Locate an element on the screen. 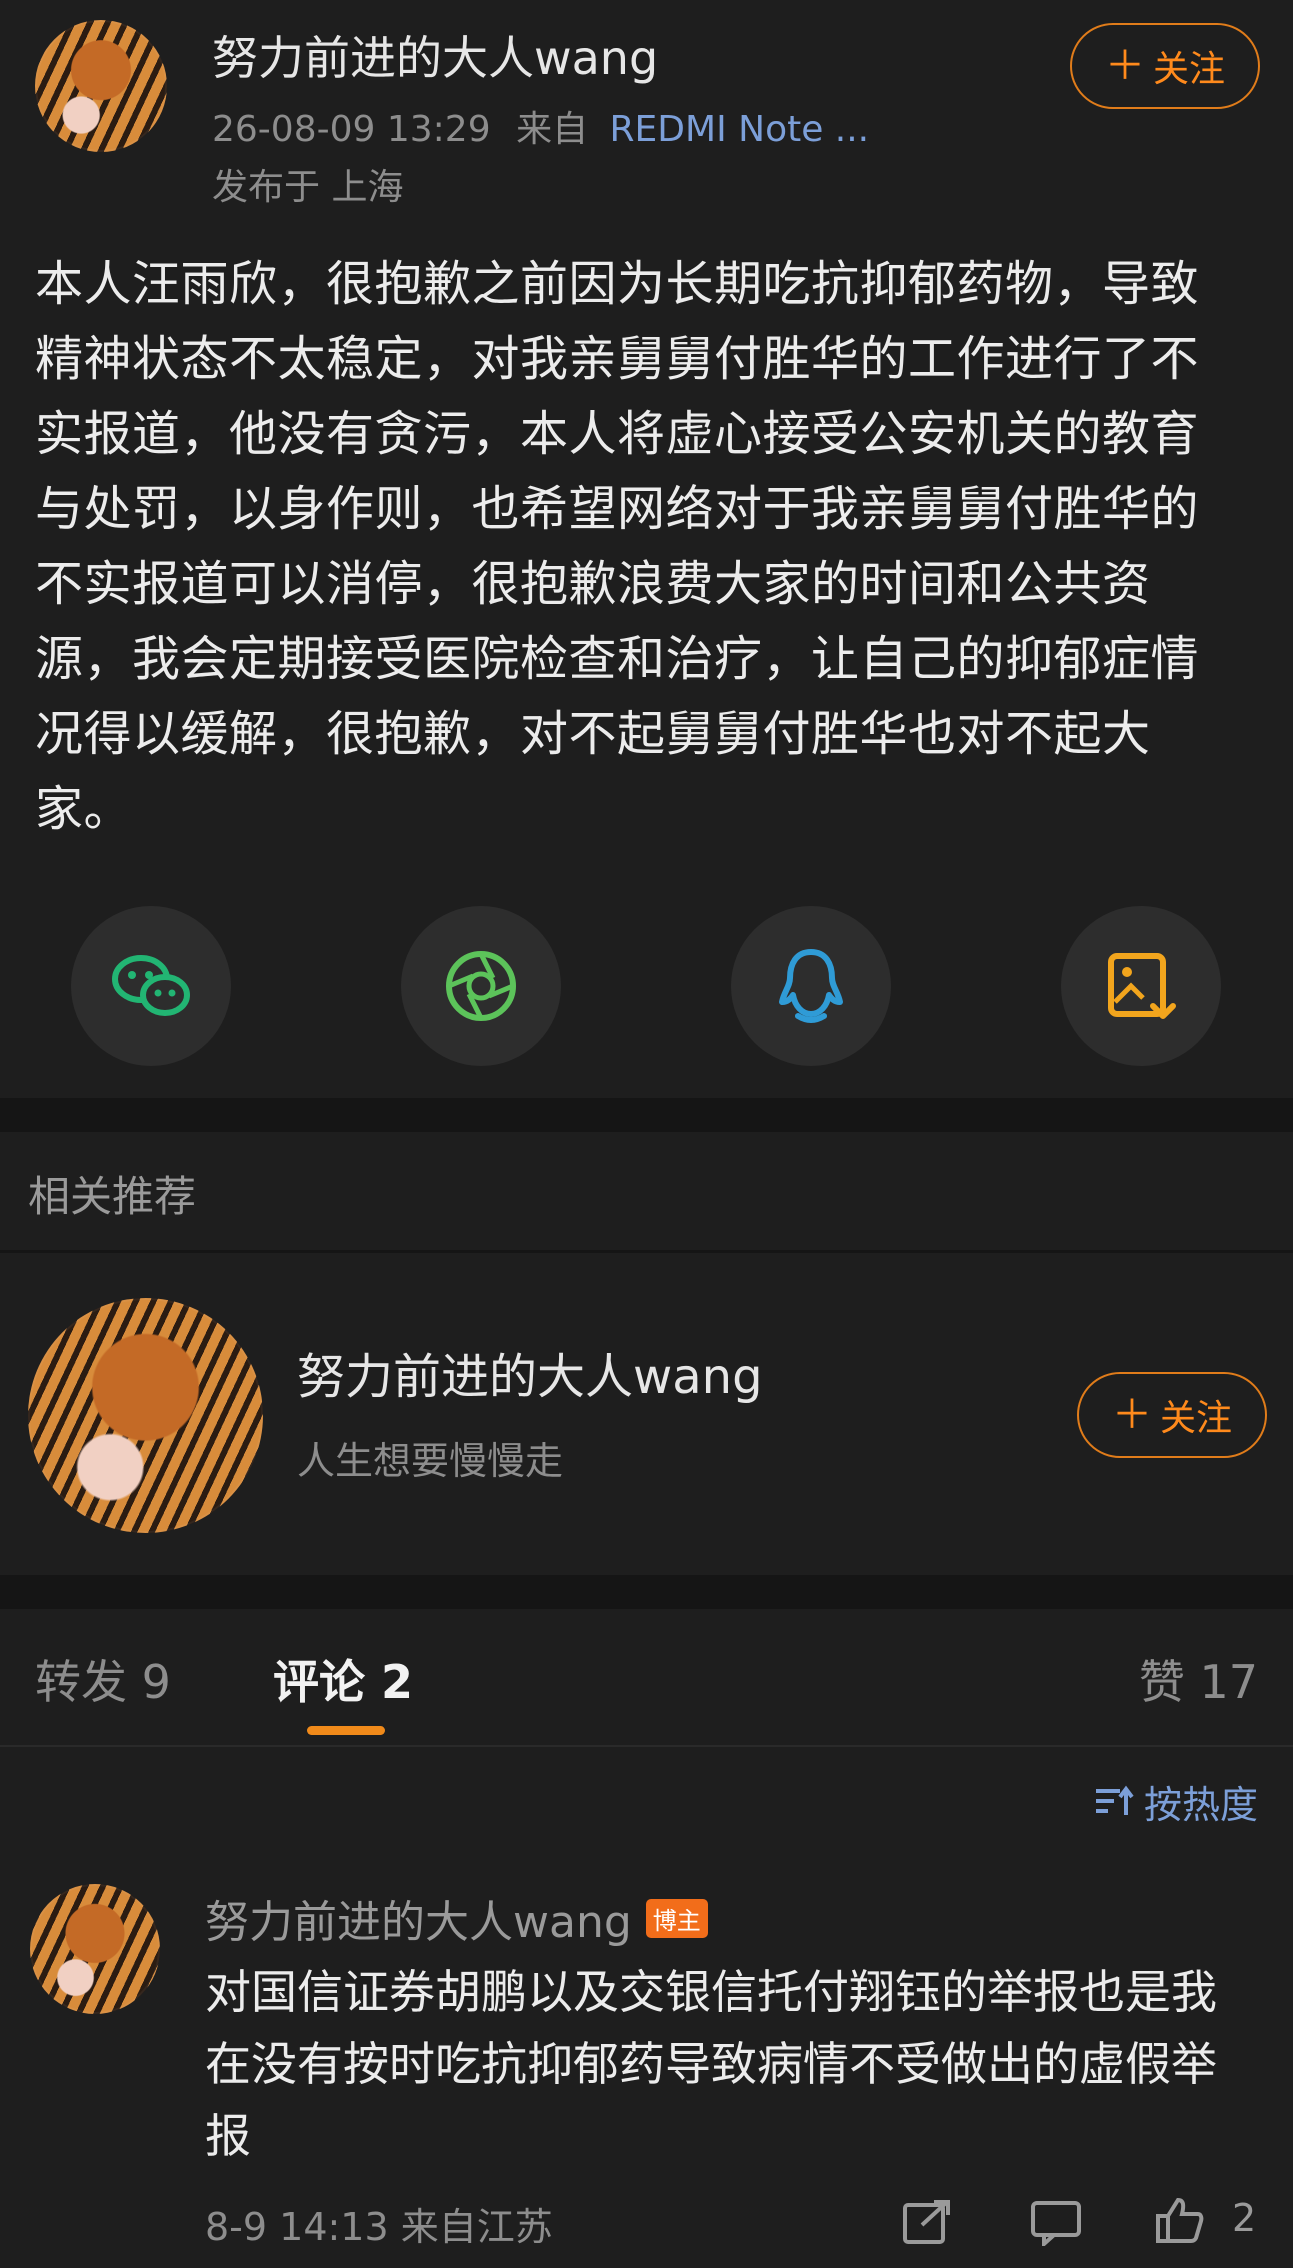  sort-label: 按热度 is located at coordinates (1200, 1805).